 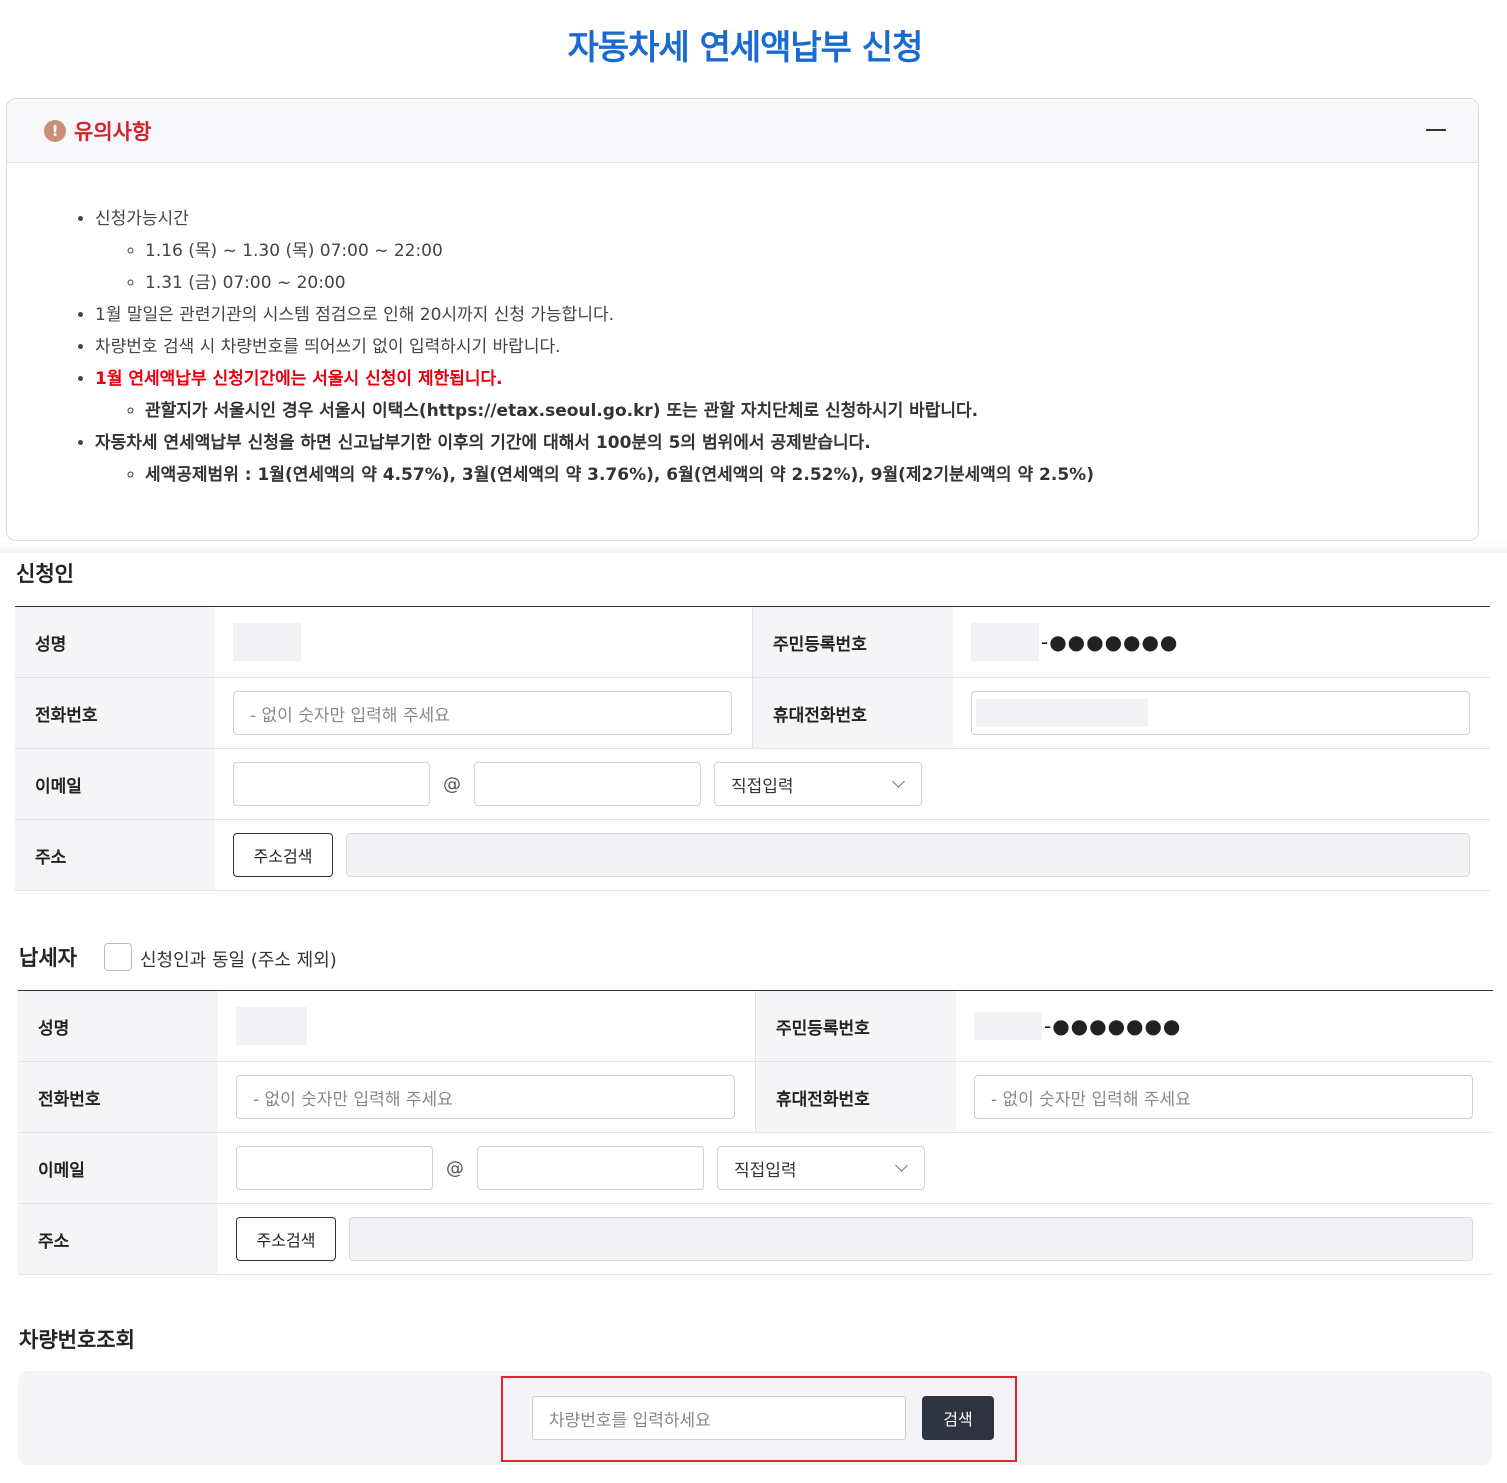 What do you see at coordinates (818, 784) in the screenshot?
I see `applicant-email-domain-select: 직접입력` at bounding box center [818, 784].